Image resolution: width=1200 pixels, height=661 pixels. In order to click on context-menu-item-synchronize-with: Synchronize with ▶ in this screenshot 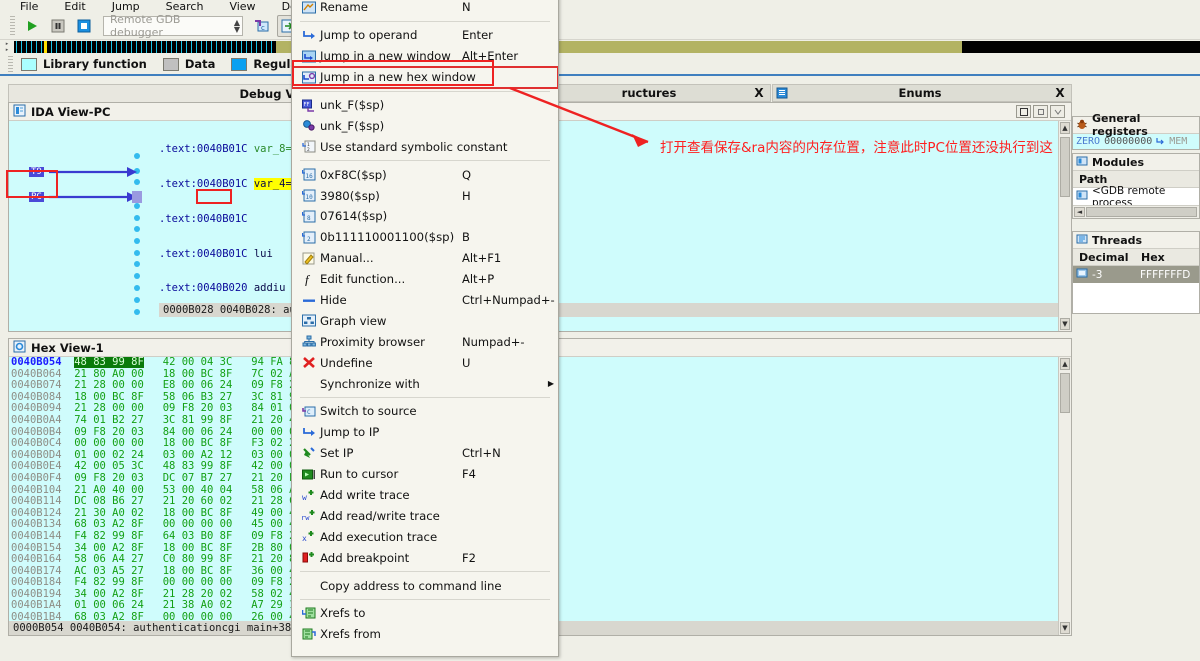, I will do `click(425, 383)`.